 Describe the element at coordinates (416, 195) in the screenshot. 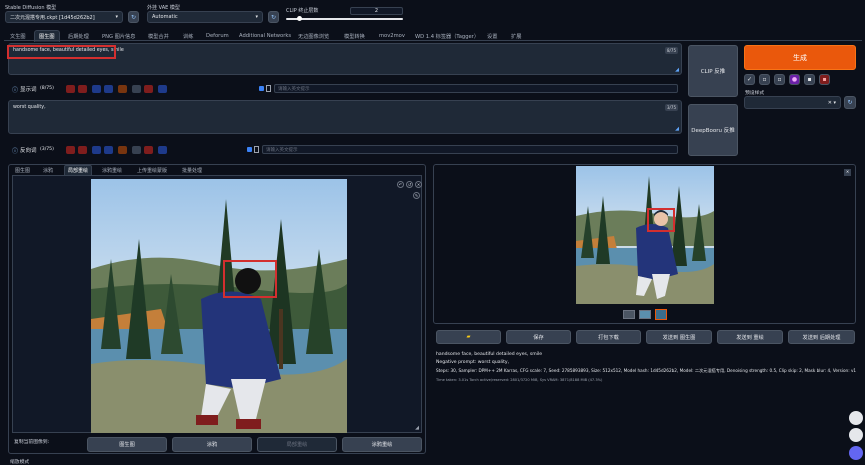

I see `brush-icon: ✎` at that location.